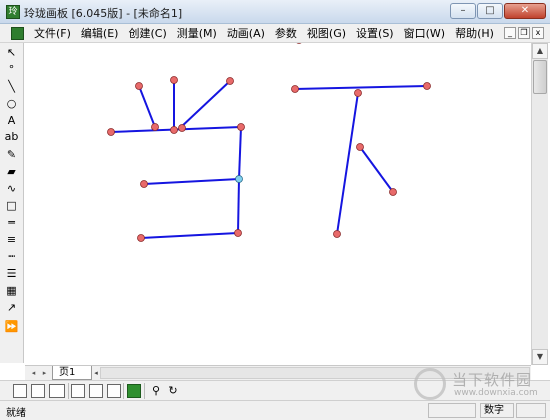 The image size is (550, 420). Describe the element at coordinates (147, 33) in the screenshot. I see `menu-item-2: 创建(C)` at that location.